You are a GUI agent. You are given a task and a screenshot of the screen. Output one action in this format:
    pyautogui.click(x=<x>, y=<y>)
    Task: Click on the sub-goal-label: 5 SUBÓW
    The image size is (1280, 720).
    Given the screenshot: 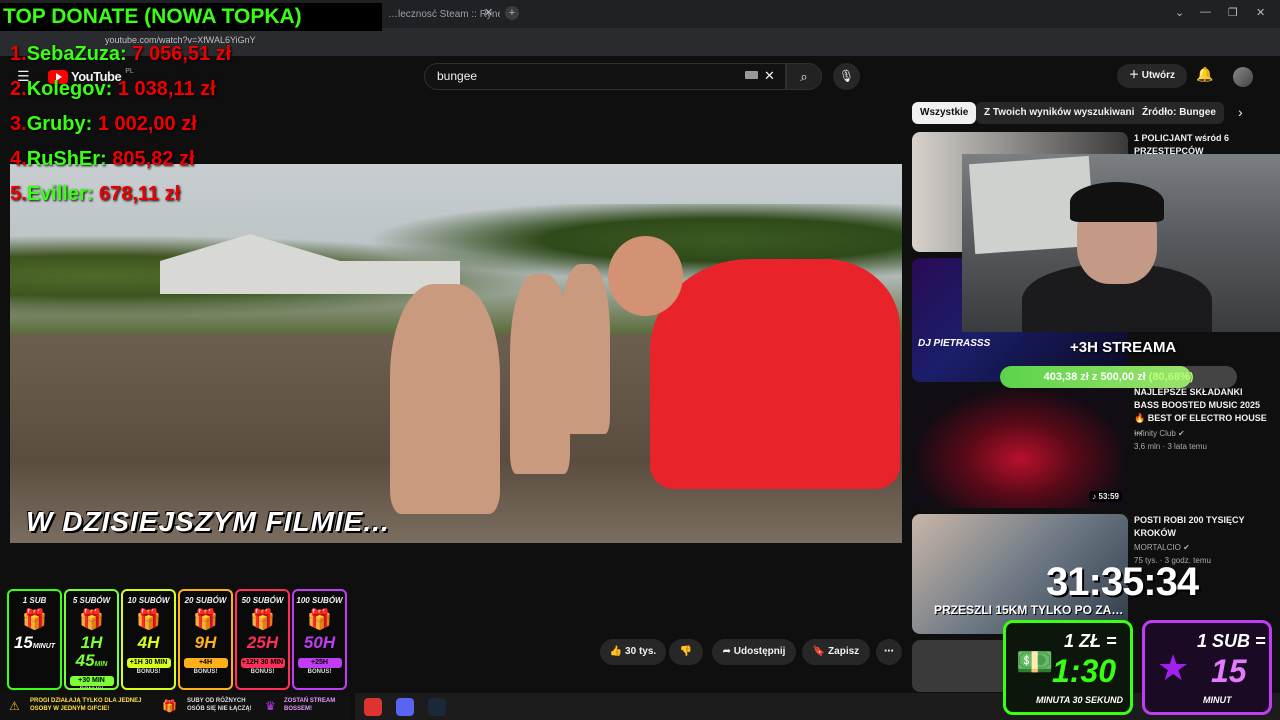 What is the action you would take?
    pyautogui.click(x=91, y=600)
    